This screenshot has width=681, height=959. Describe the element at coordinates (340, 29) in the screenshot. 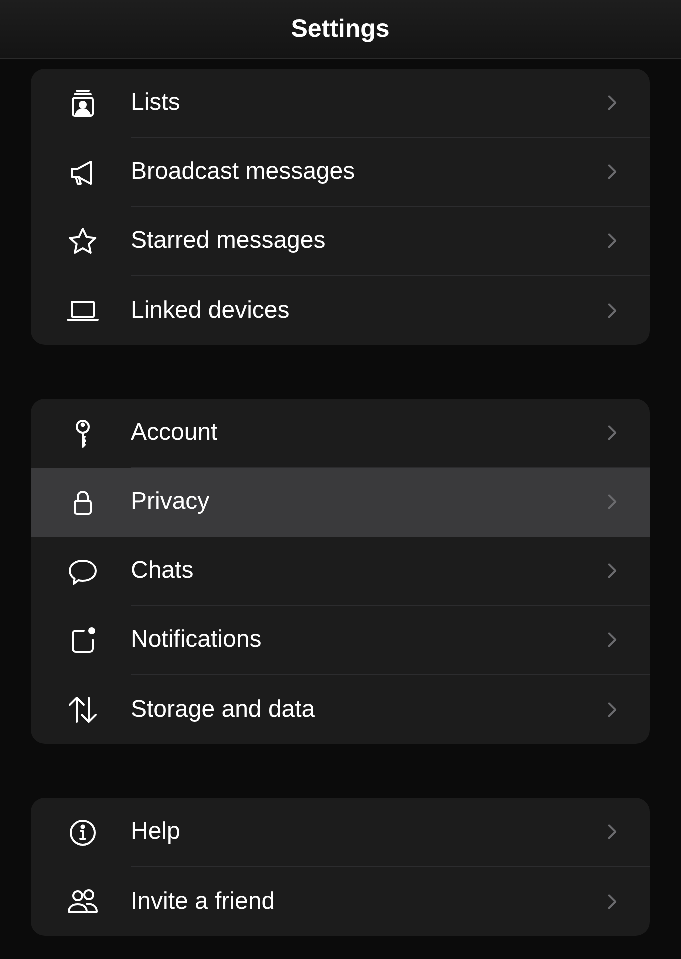

I see `page-title: Settings` at that location.